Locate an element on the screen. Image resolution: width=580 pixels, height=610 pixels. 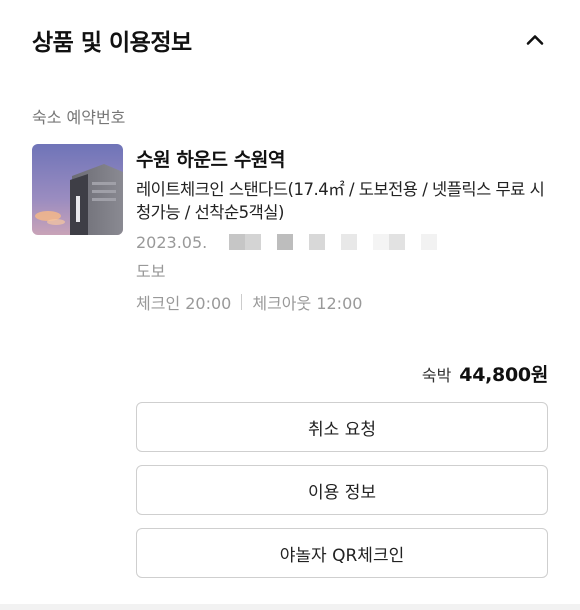
price-row: 숙박 44,800원 is located at coordinates (485, 373).